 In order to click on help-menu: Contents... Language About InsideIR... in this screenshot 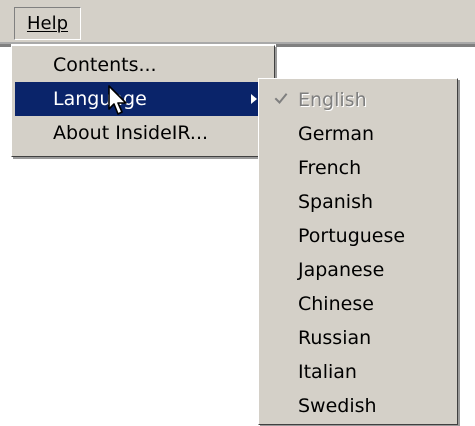, I will do `click(143, 101)`.